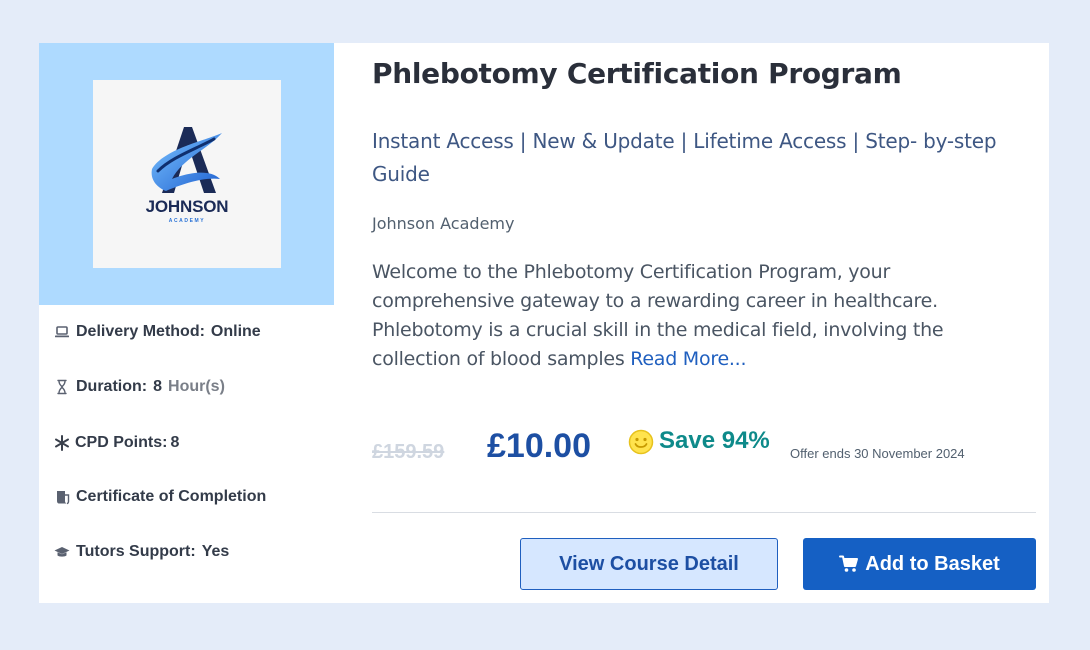  I want to click on certificate-label: Certificate of Completion, so click(171, 496).